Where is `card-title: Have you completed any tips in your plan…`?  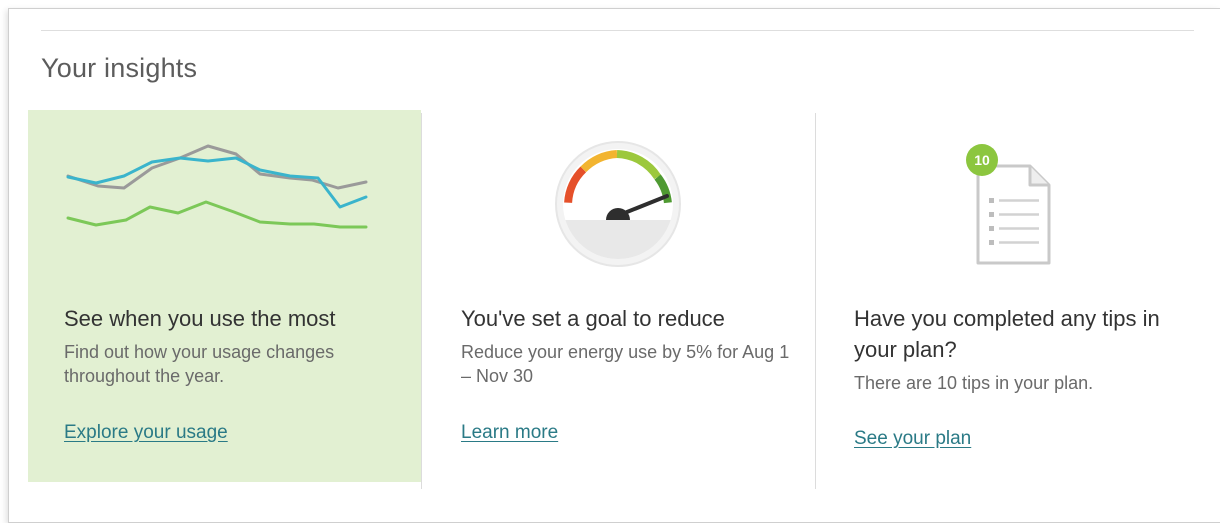
card-title: Have you completed any tips in your plan… is located at coordinates (1007, 334).